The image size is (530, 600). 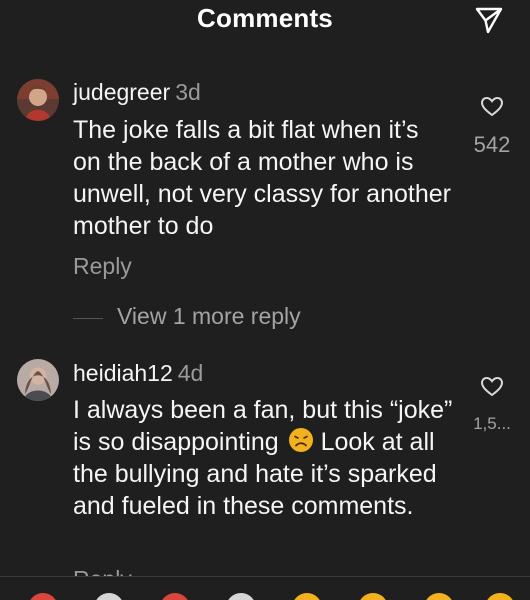 What do you see at coordinates (188, 92) in the screenshot?
I see `comment-time: 3d` at bounding box center [188, 92].